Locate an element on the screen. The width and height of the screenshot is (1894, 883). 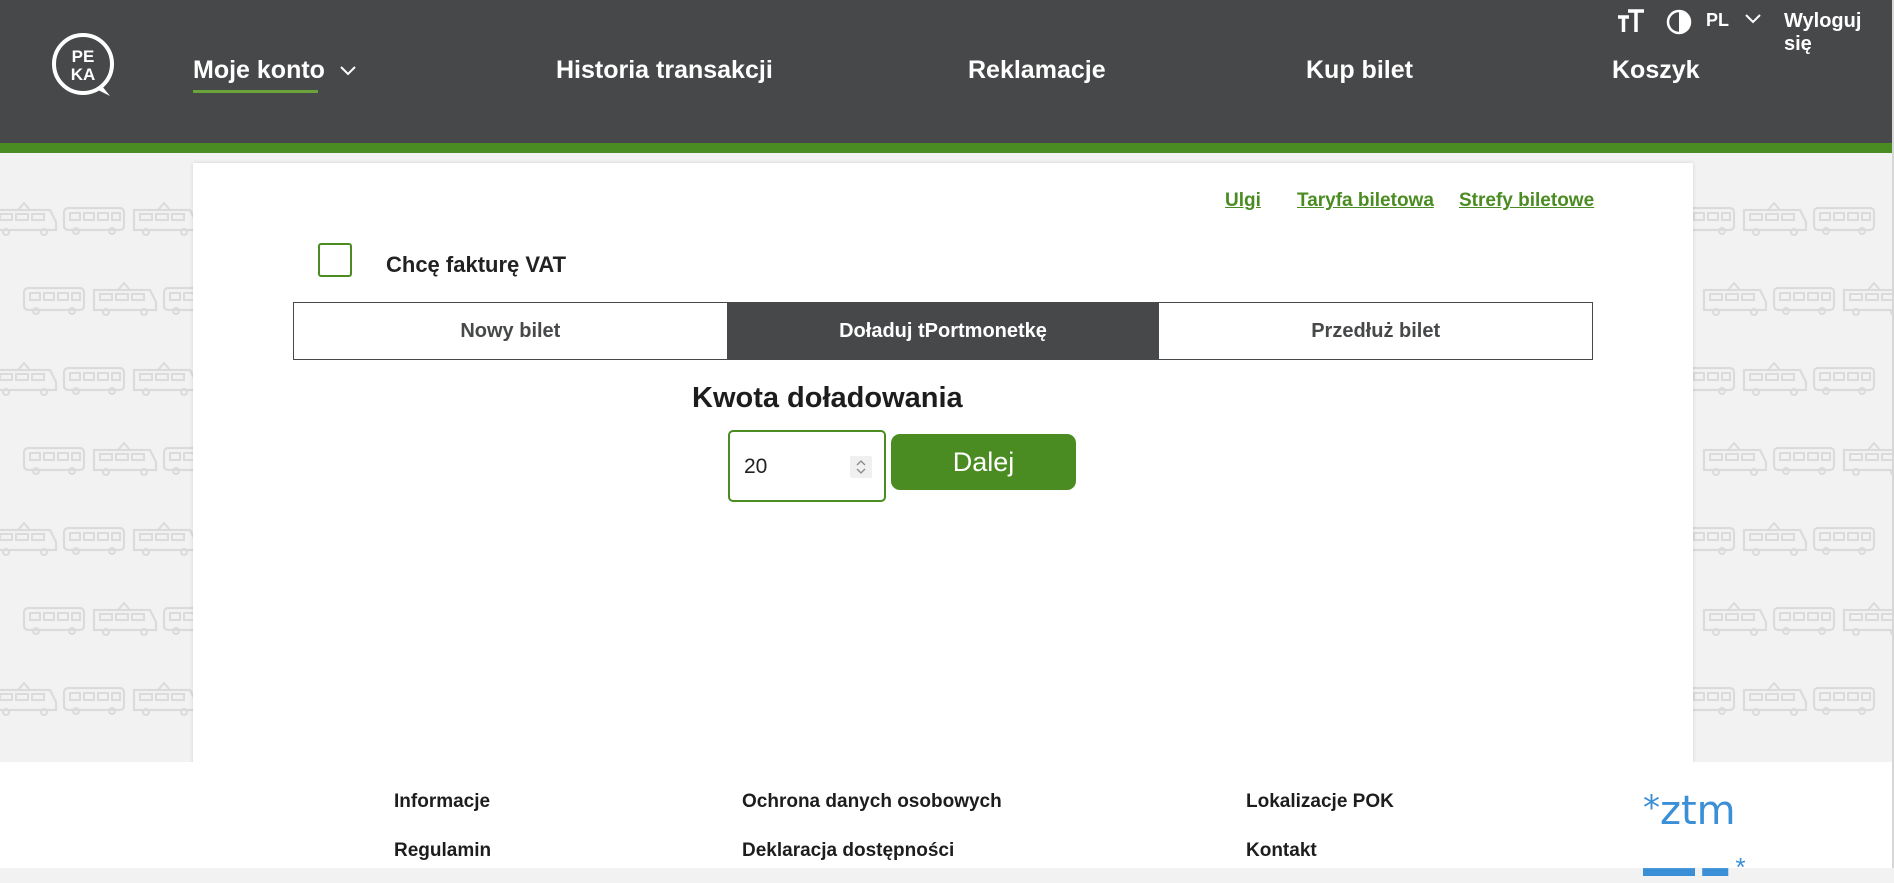
svg-text: PE is located at coordinates (83, 56).